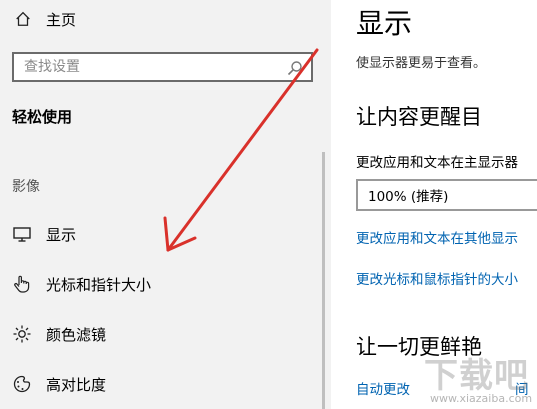 Image resolution: width=537 pixels, height=409 pixels. I want to click on monitor-icon, so click(22, 234).